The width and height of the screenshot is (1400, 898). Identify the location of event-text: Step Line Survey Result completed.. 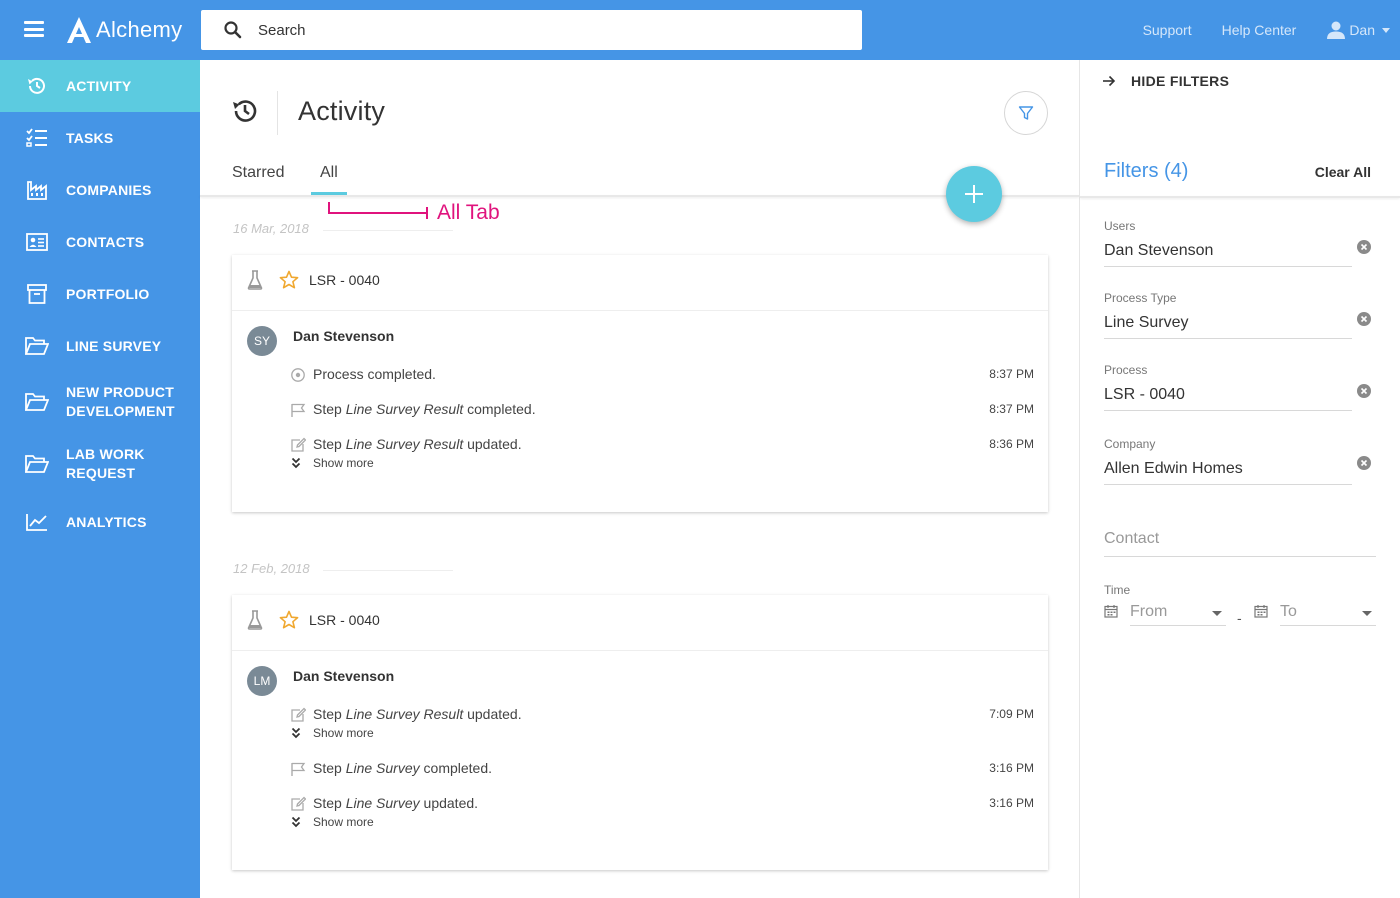
(424, 409).